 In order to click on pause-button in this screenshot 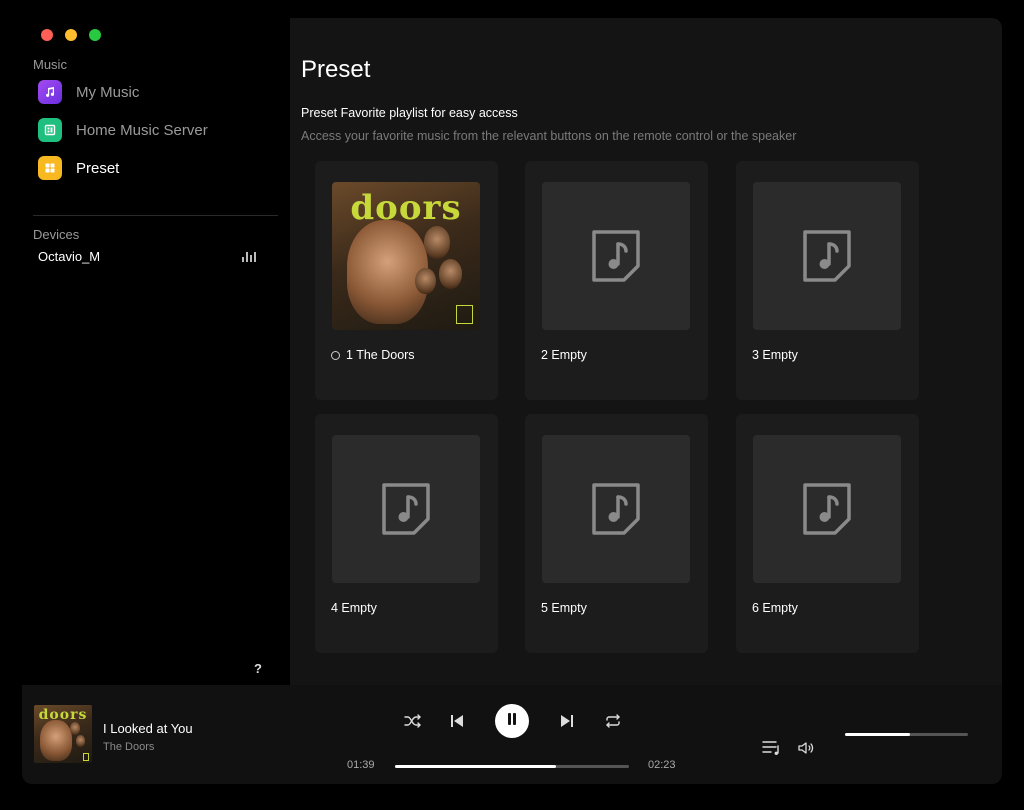, I will do `click(512, 721)`.